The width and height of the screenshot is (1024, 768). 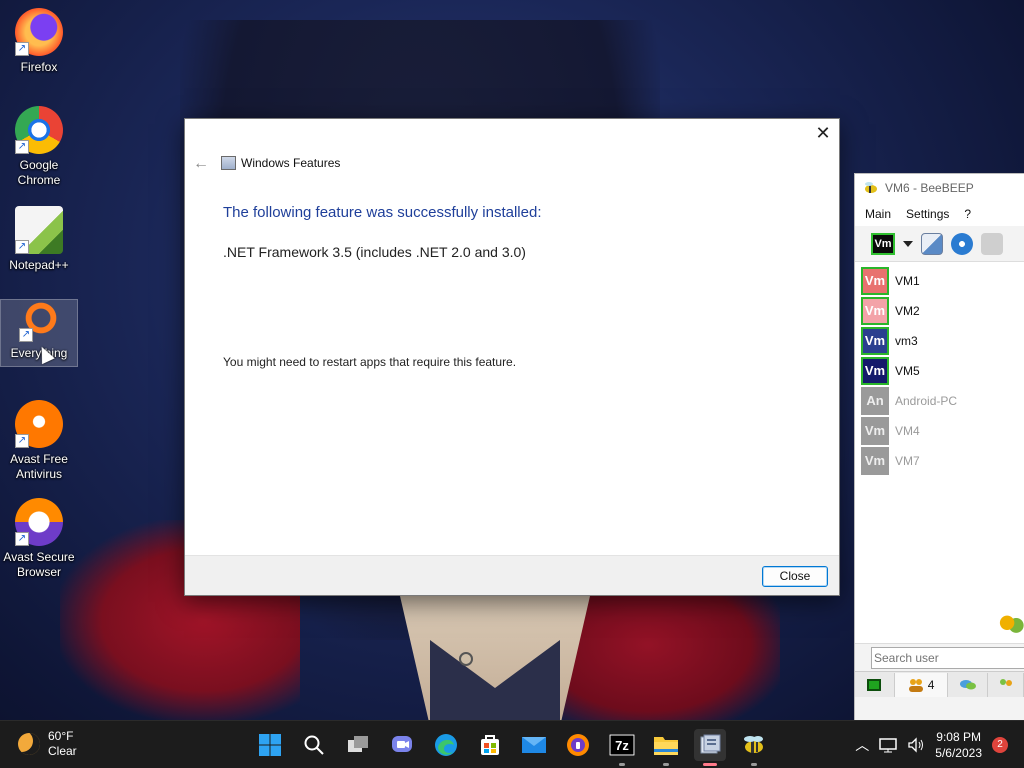 I want to click on desktop-icon-notepadpp: ↗ Notepad++, so click(x=39, y=237).